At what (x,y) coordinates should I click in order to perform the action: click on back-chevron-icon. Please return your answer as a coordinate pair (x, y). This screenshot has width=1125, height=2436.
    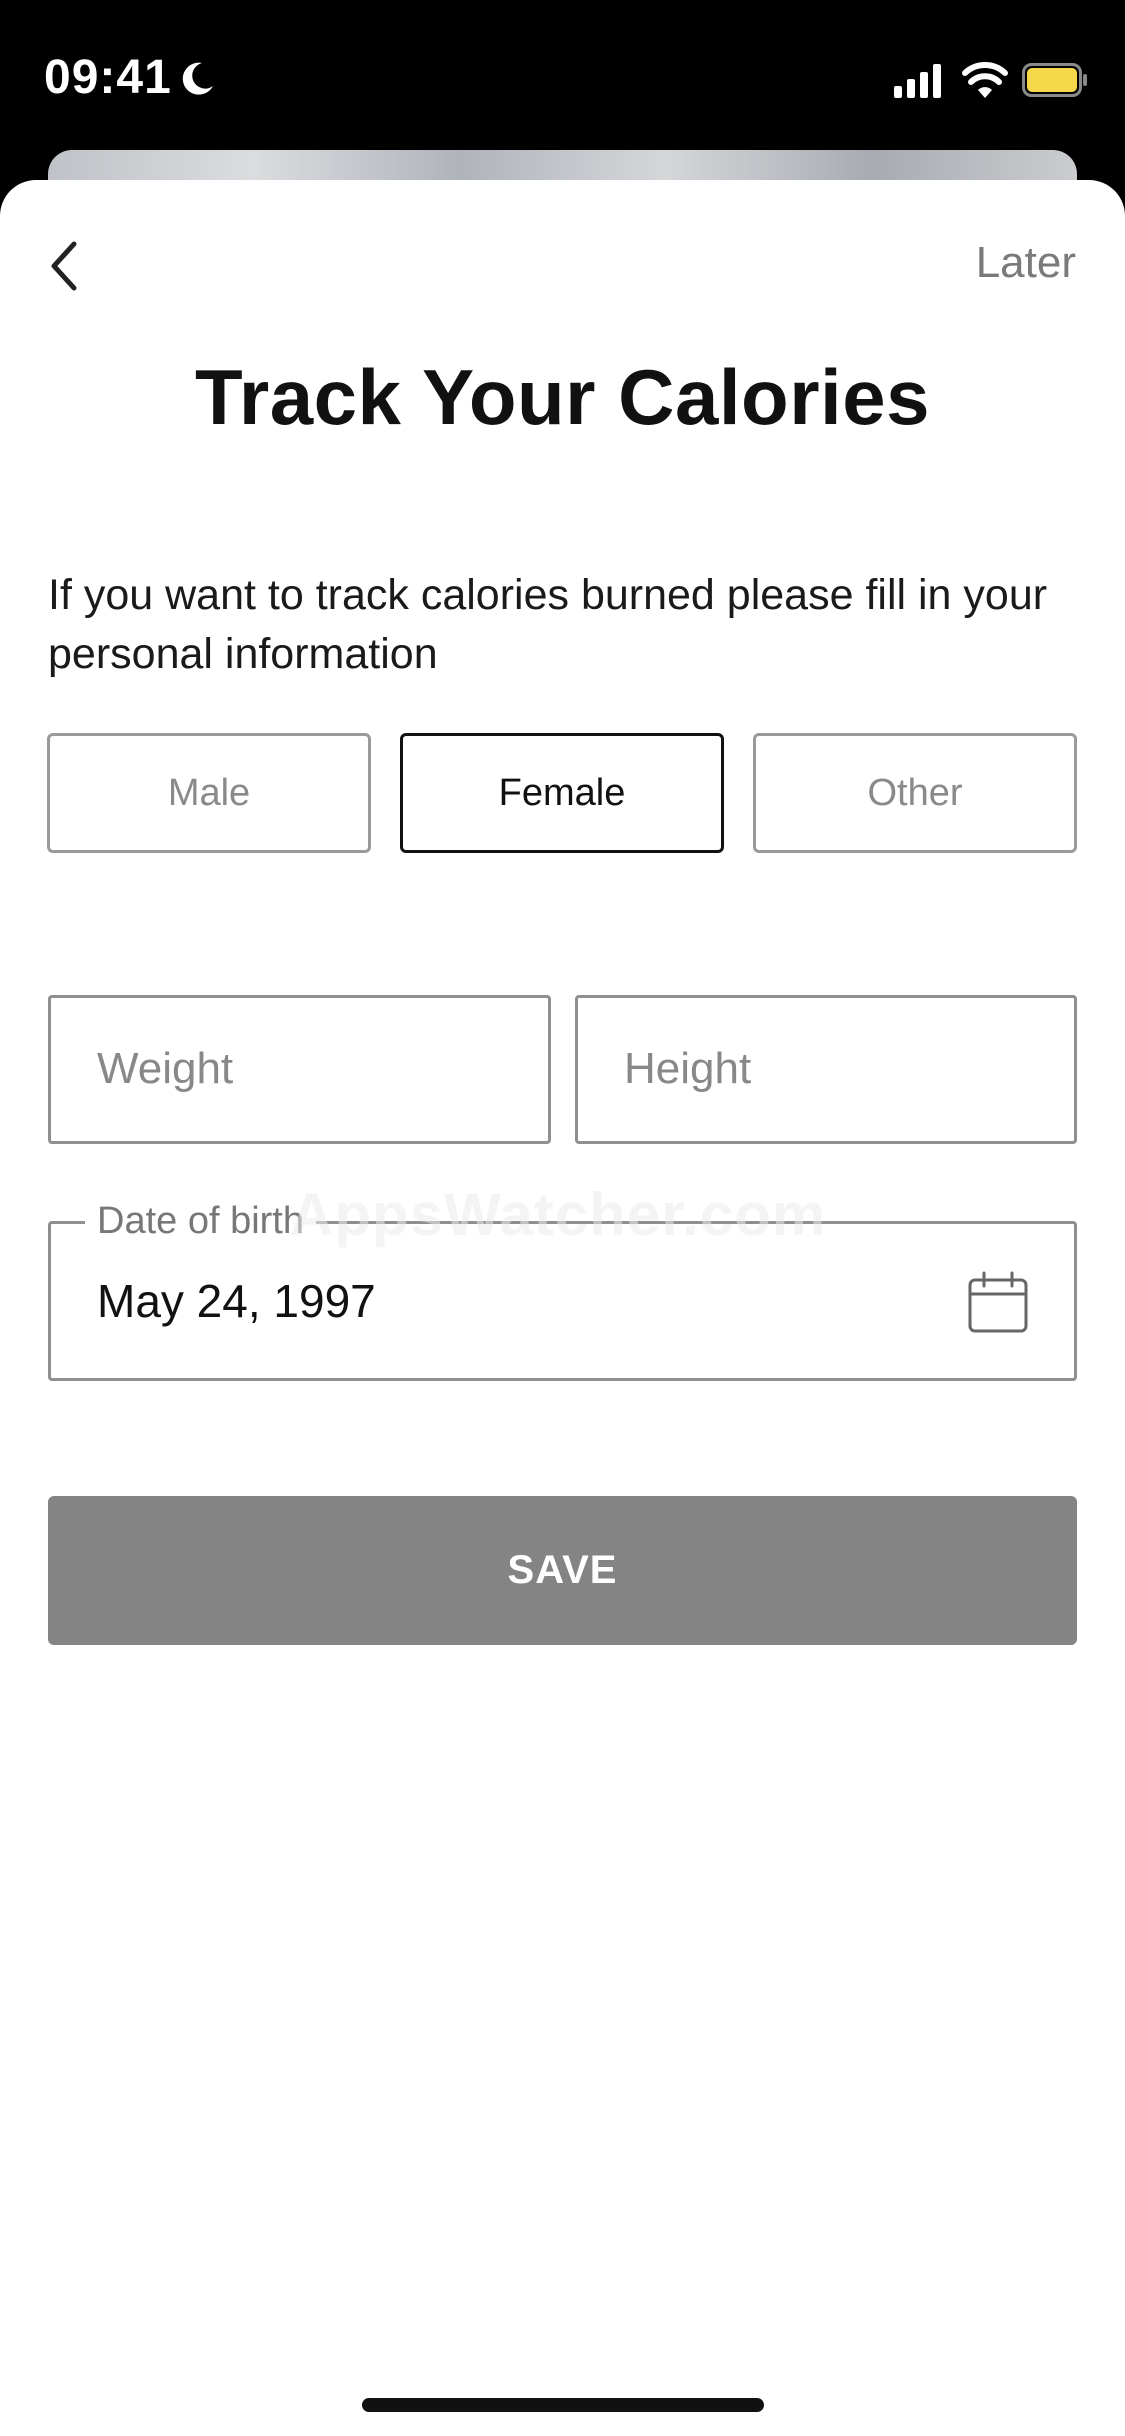
    Looking at the image, I should click on (64, 265).